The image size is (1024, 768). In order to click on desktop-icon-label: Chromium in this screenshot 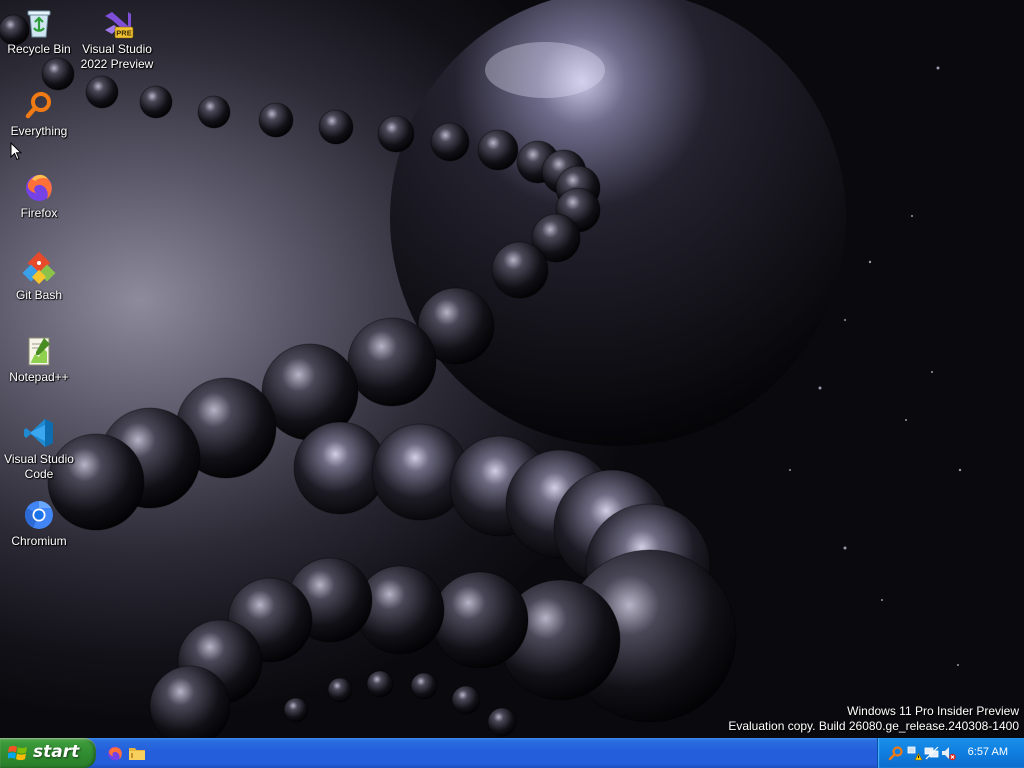, I will do `click(39, 541)`.